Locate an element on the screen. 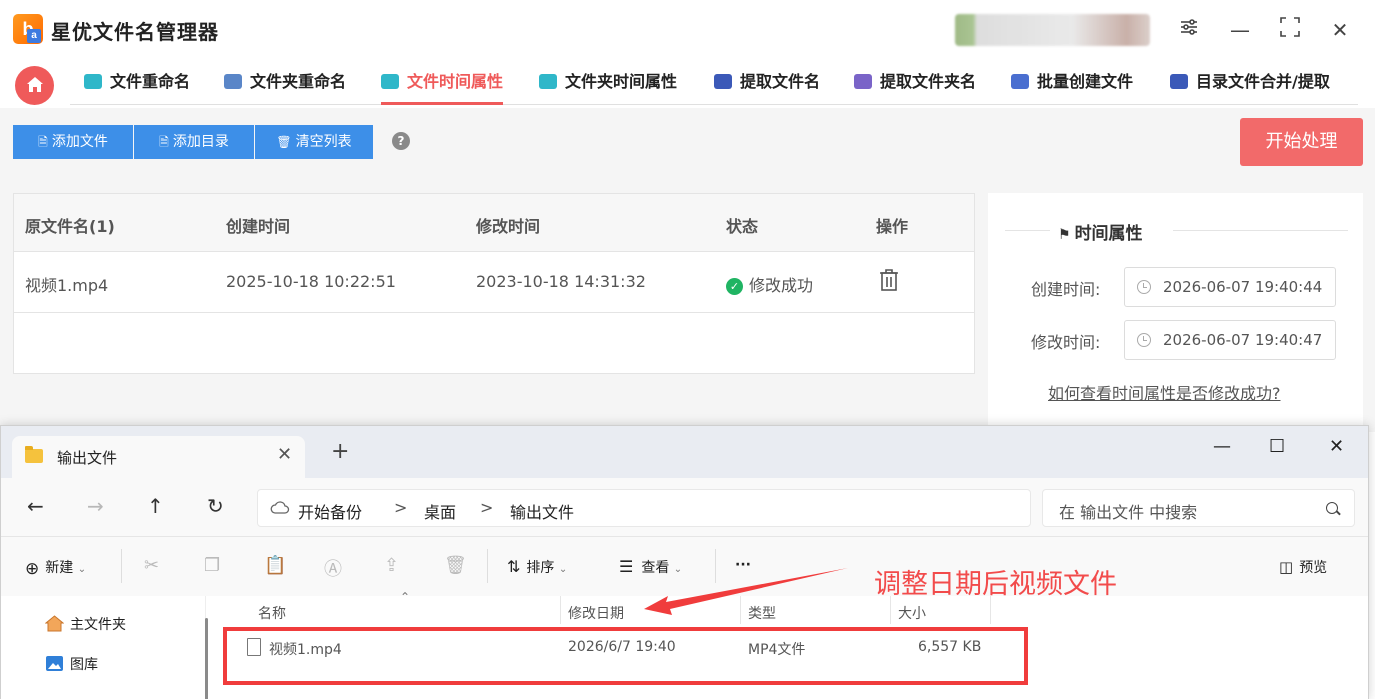 The width and height of the screenshot is (1375, 699). cell-filename: 视频1.mp4 is located at coordinates (67, 285).